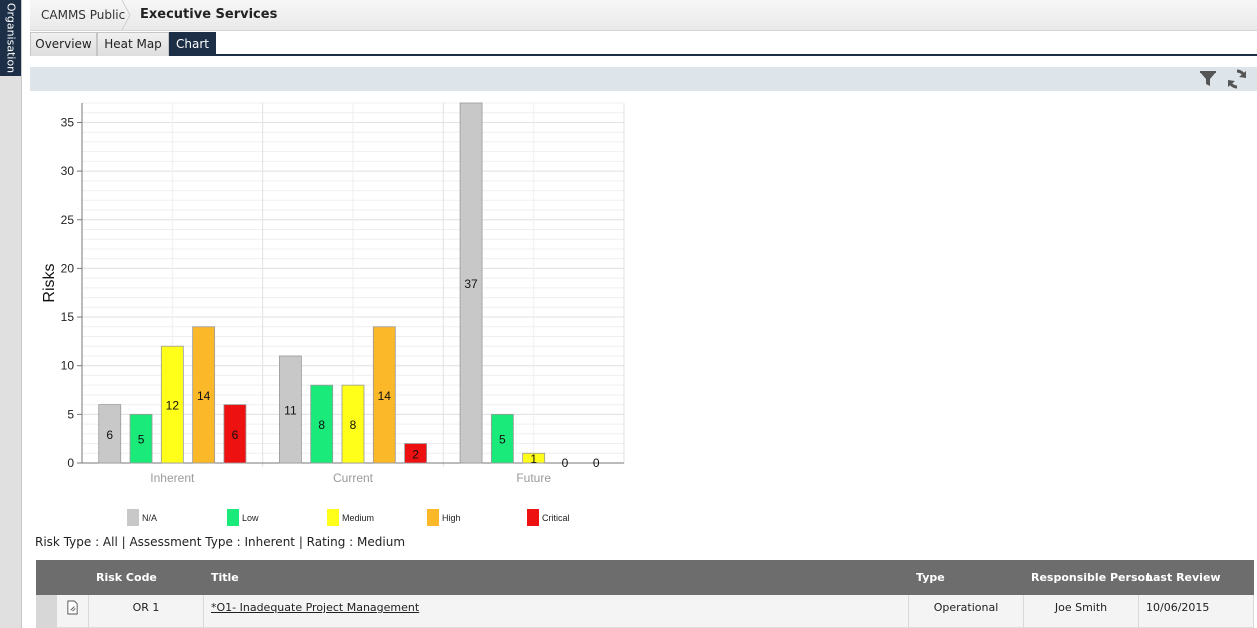  I want to click on organisation-tab-label: Organisation, so click(10, 38).